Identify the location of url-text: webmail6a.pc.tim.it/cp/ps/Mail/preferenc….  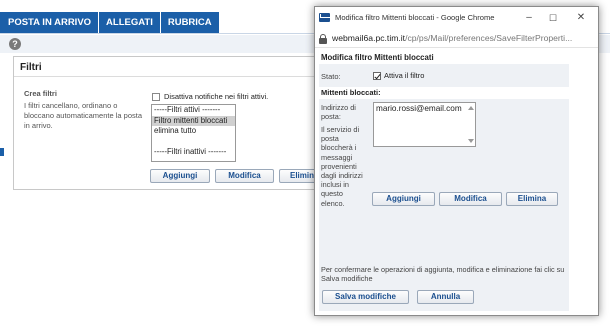
(463, 38).